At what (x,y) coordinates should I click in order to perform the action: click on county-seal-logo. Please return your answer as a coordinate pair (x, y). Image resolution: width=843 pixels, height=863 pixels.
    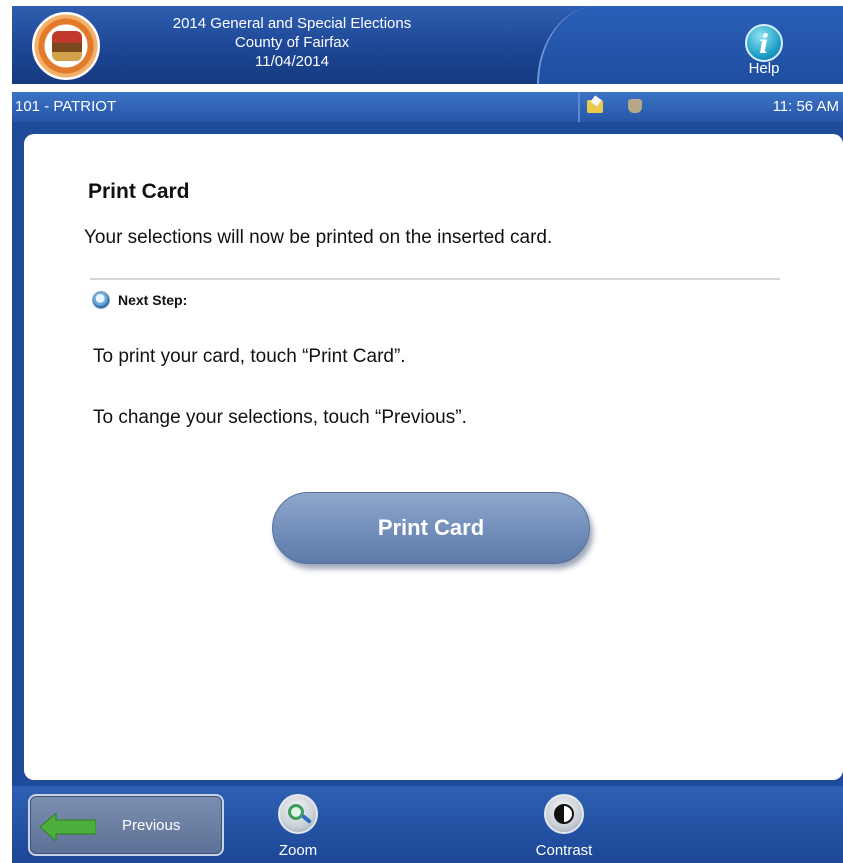
    Looking at the image, I should click on (66, 46).